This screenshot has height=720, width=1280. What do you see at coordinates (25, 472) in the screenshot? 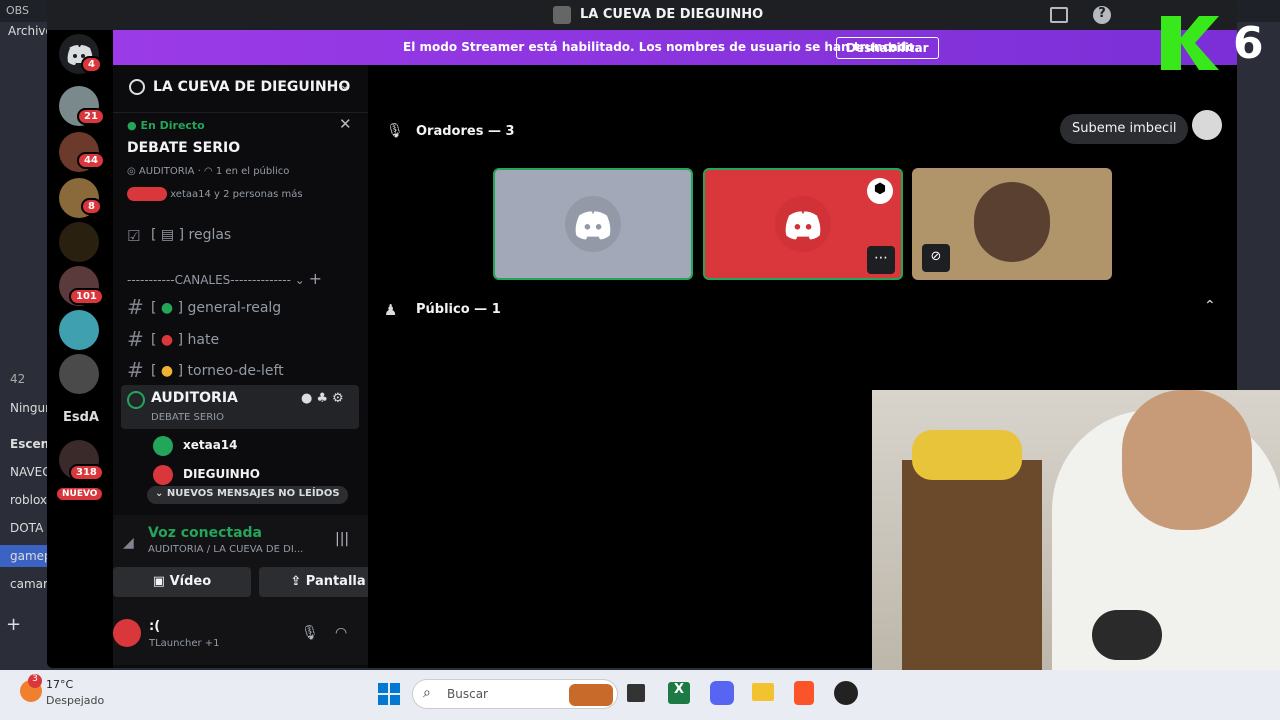
I see `obs-item: NAVEG` at bounding box center [25, 472].